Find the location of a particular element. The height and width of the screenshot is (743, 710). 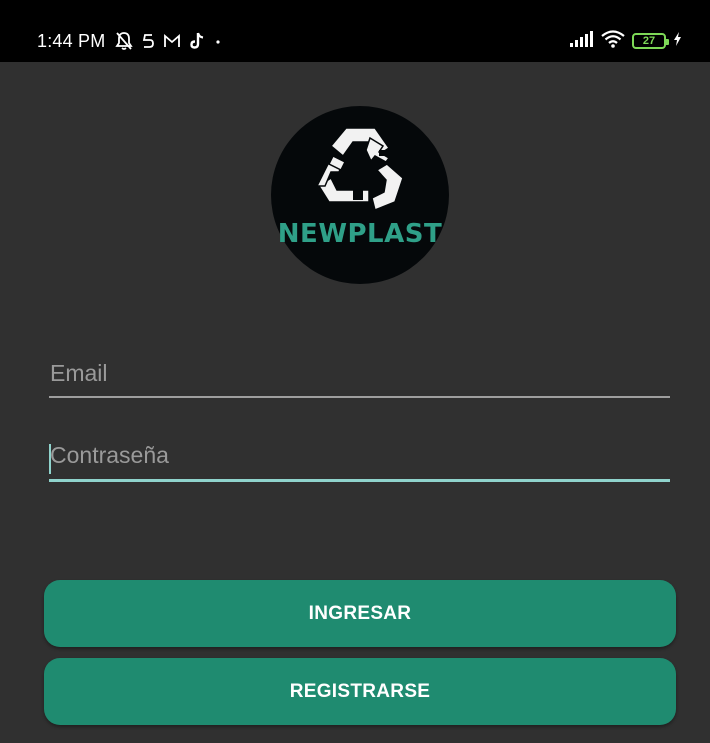

status-left: 1:44 PM is located at coordinates (130, 41).